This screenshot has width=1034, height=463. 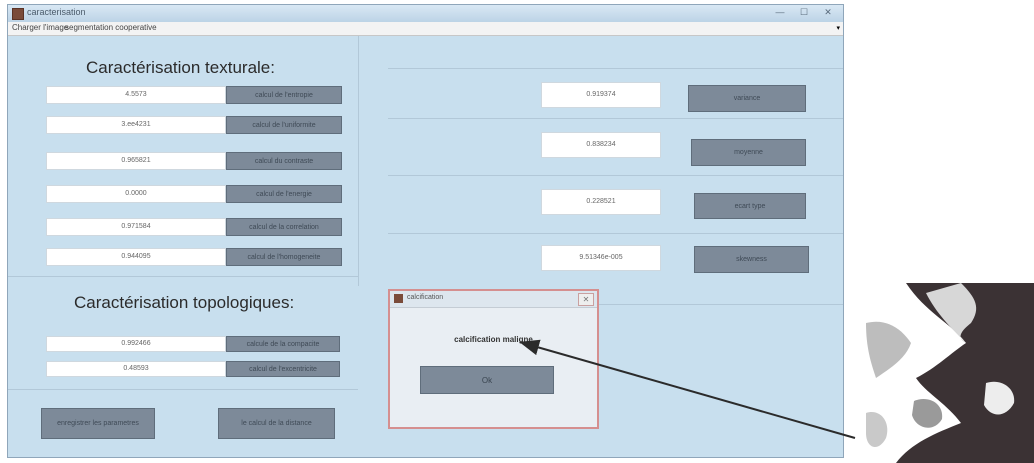 What do you see at coordinates (493, 299) in the screenshot?
I see `dialog-title-bar: calcification ✕` at bounding box center [493, 299].